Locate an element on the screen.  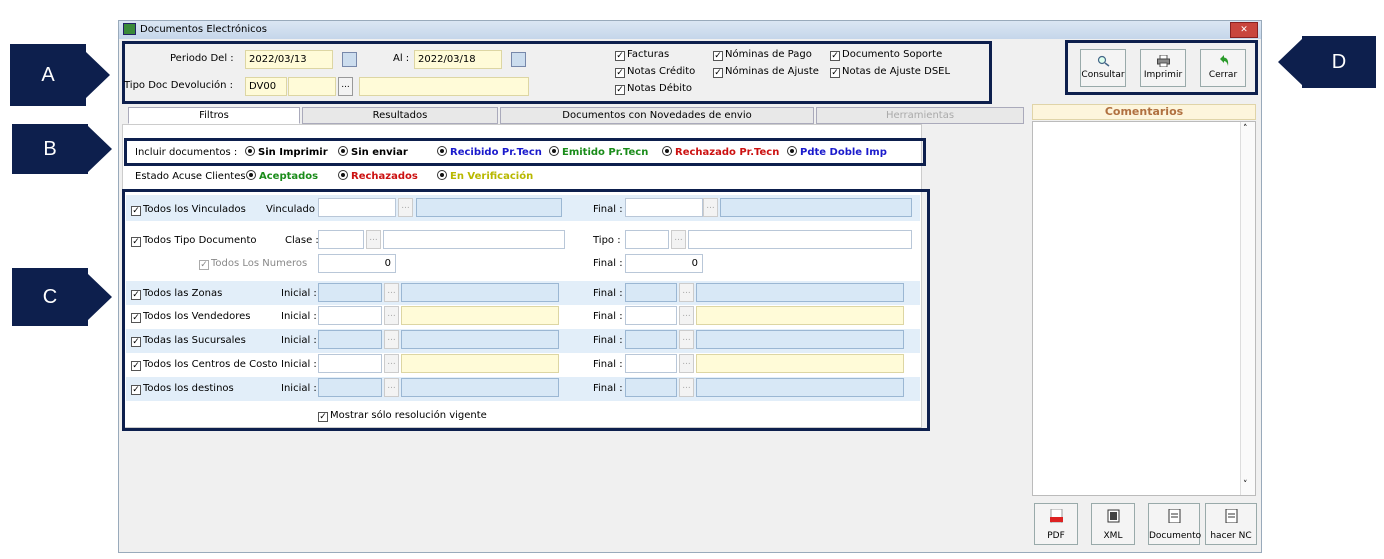
periodo-del-label: Periodo Del : is located at coordinates (202, 58).